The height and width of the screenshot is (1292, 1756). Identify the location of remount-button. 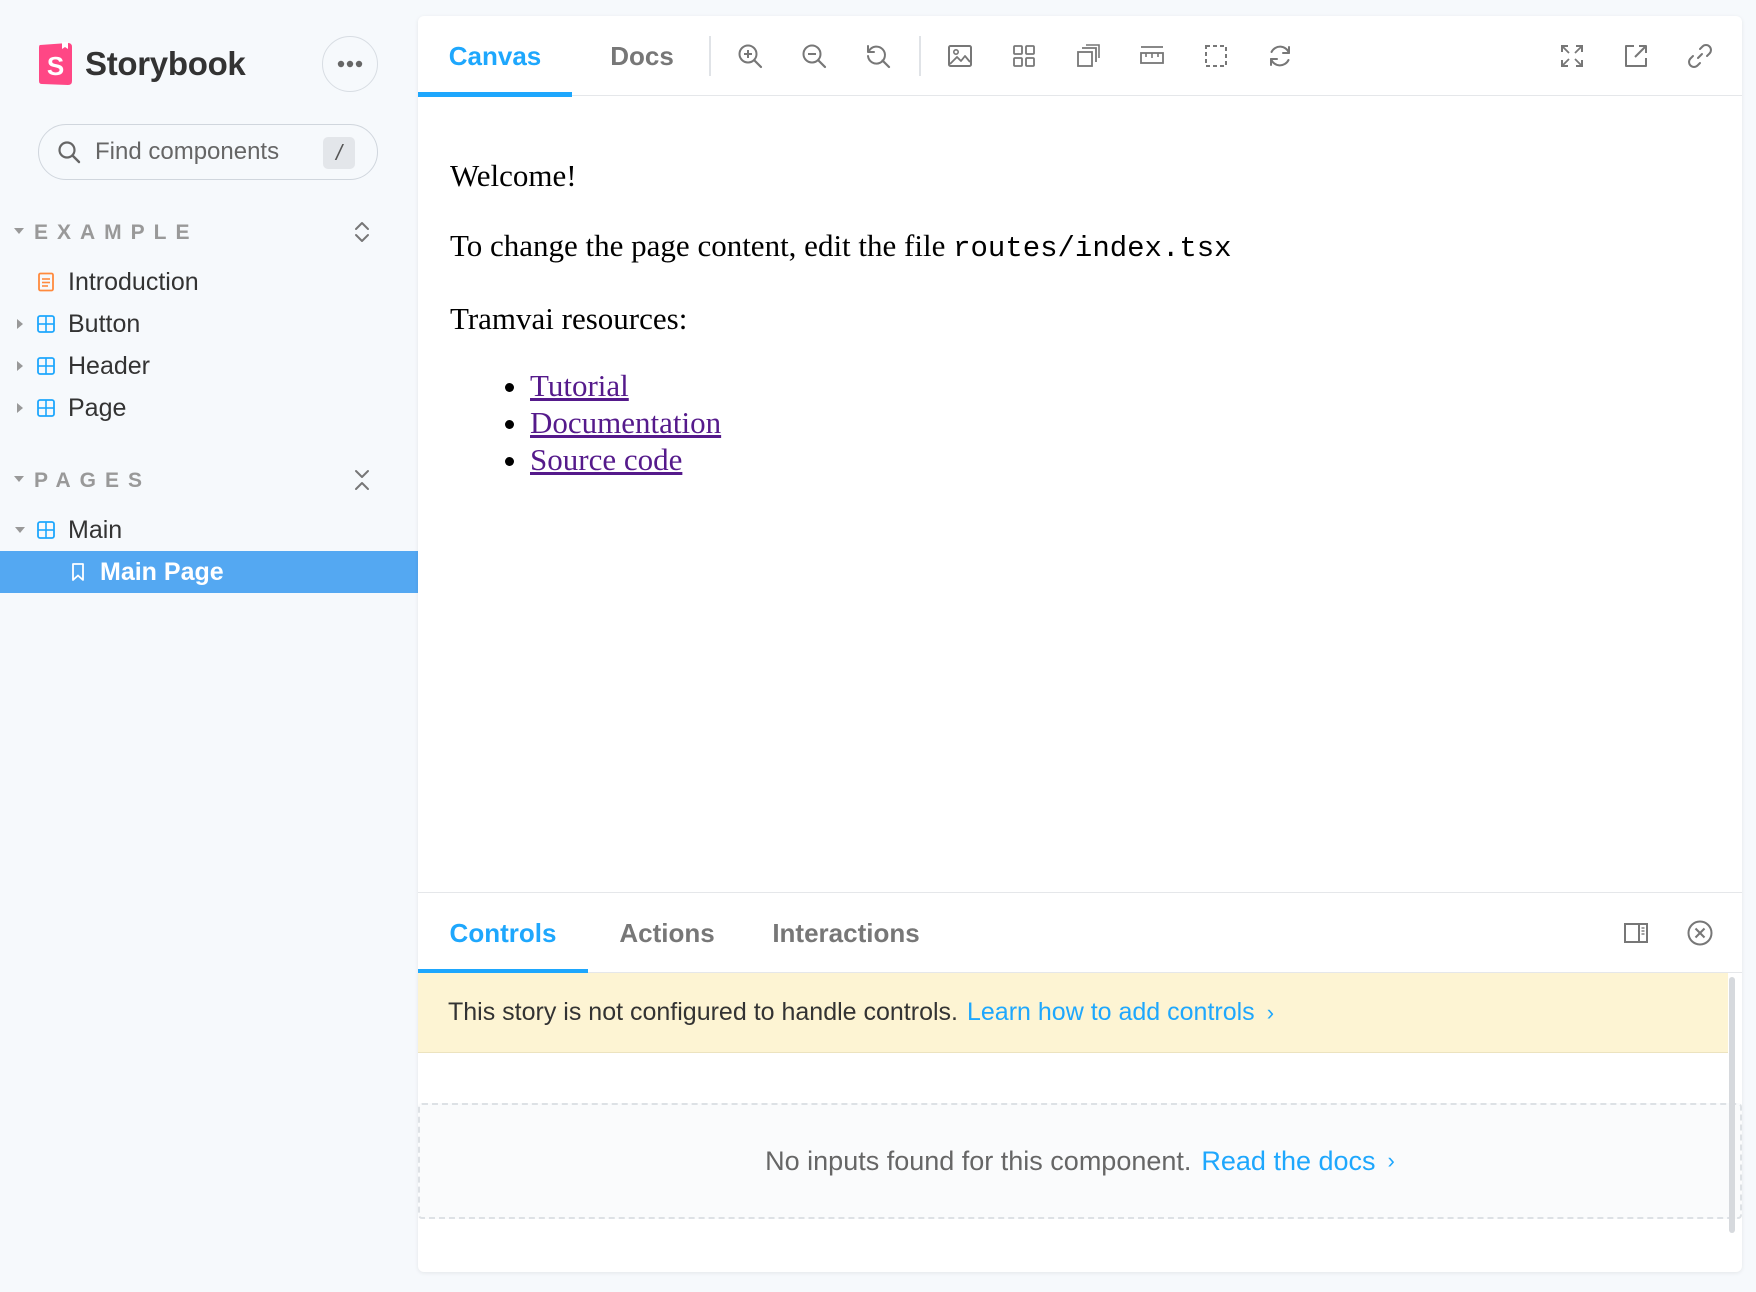
(1280, 56).